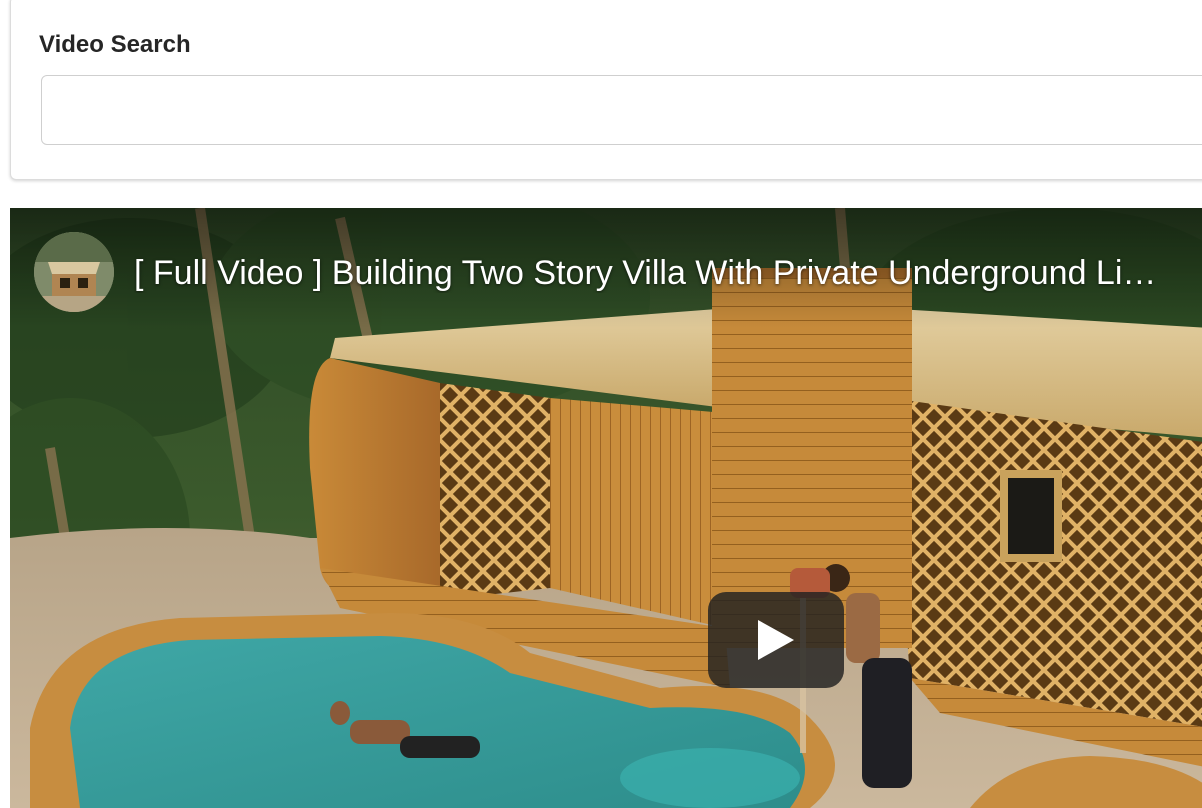 The image size is (1202, 808). What do you see at coordinates (115, 44) in the screenshot?
I see `video-search-label: Video Search` at bounding box center [115, 44].